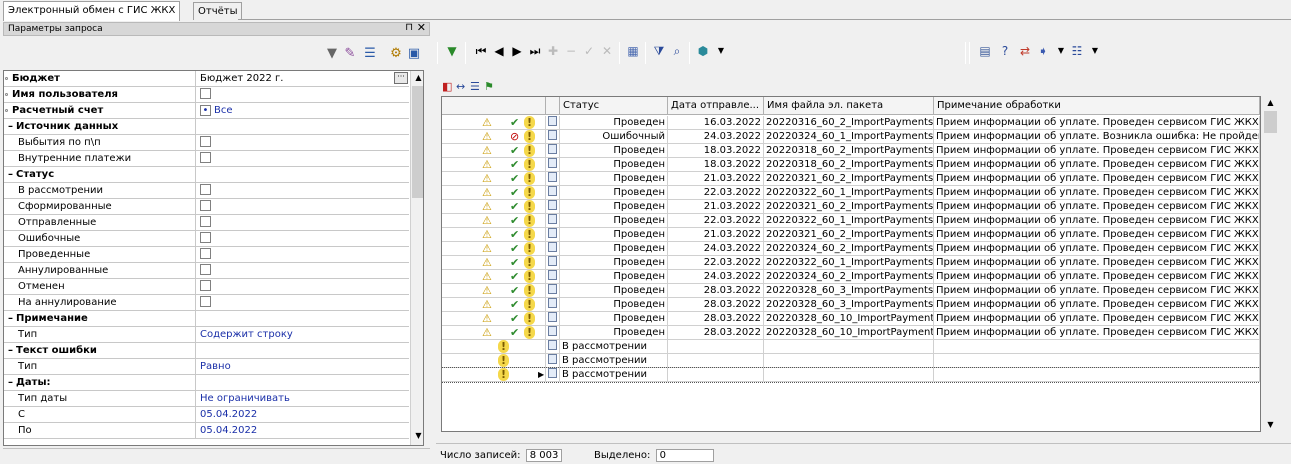 Image resolution: width=1291 pixels, height=464 pixels. I want to click on scroll-thumb, so click(1270, 122).